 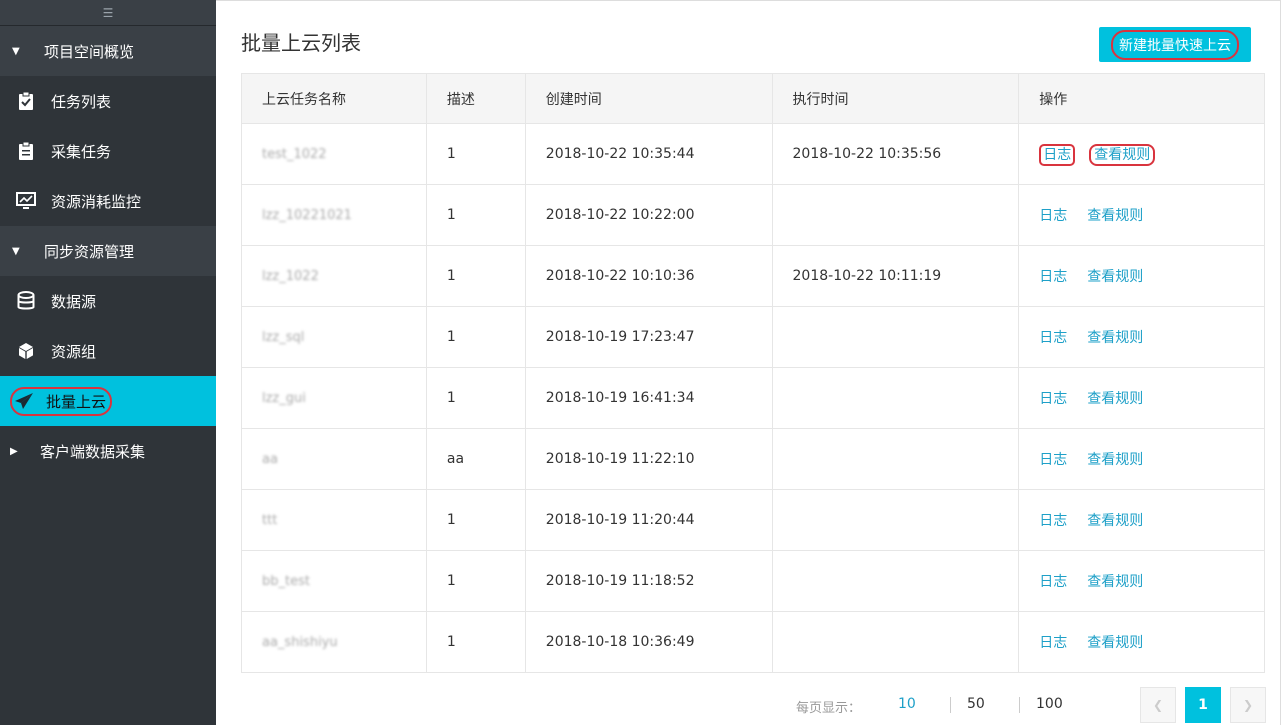 I want to click on column-header: 描述, so click(x=475, y=98).